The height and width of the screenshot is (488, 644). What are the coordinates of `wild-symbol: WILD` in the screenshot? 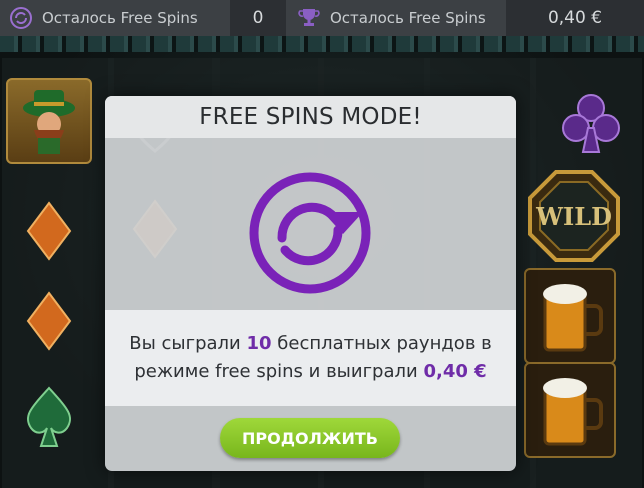 It's located at (574, 216).